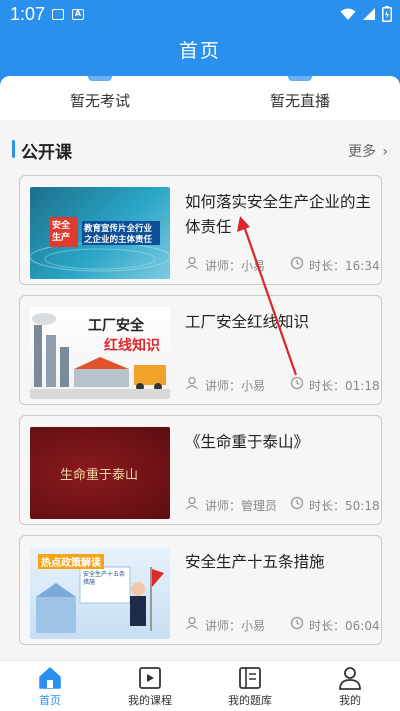 This screenshot has height=711, width=400. Describe the element at coordinates (200, 470) in the screenshot. I see `course-card: 生命重于泰山 《生命重于泰山》 讲师：管理员 时长：50:18` at that location.